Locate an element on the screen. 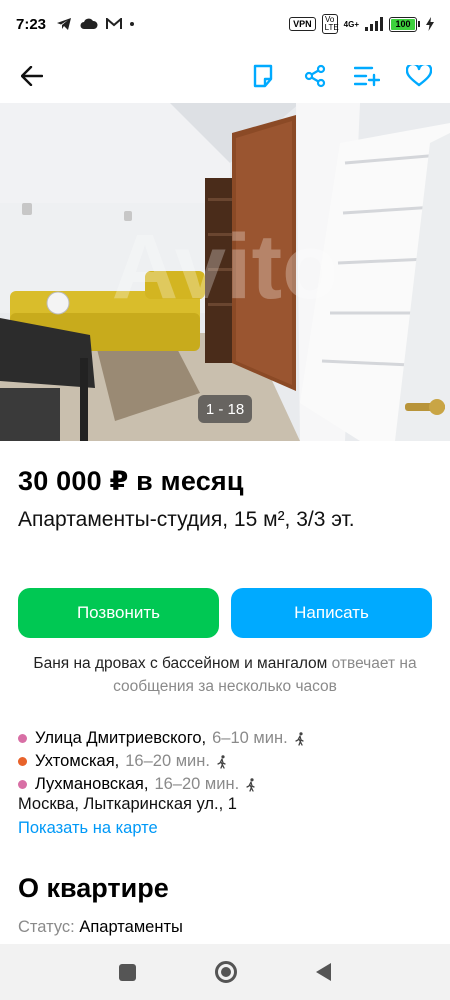 The width and height of the screenshot is (450, 1000). home-button is located at coordinates (225, 972).